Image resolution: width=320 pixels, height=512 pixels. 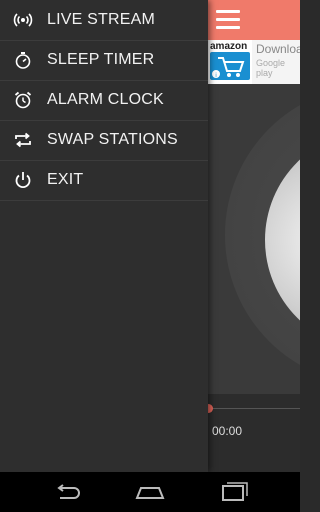 I want to click on home-icon, so click(x=150, y=492).